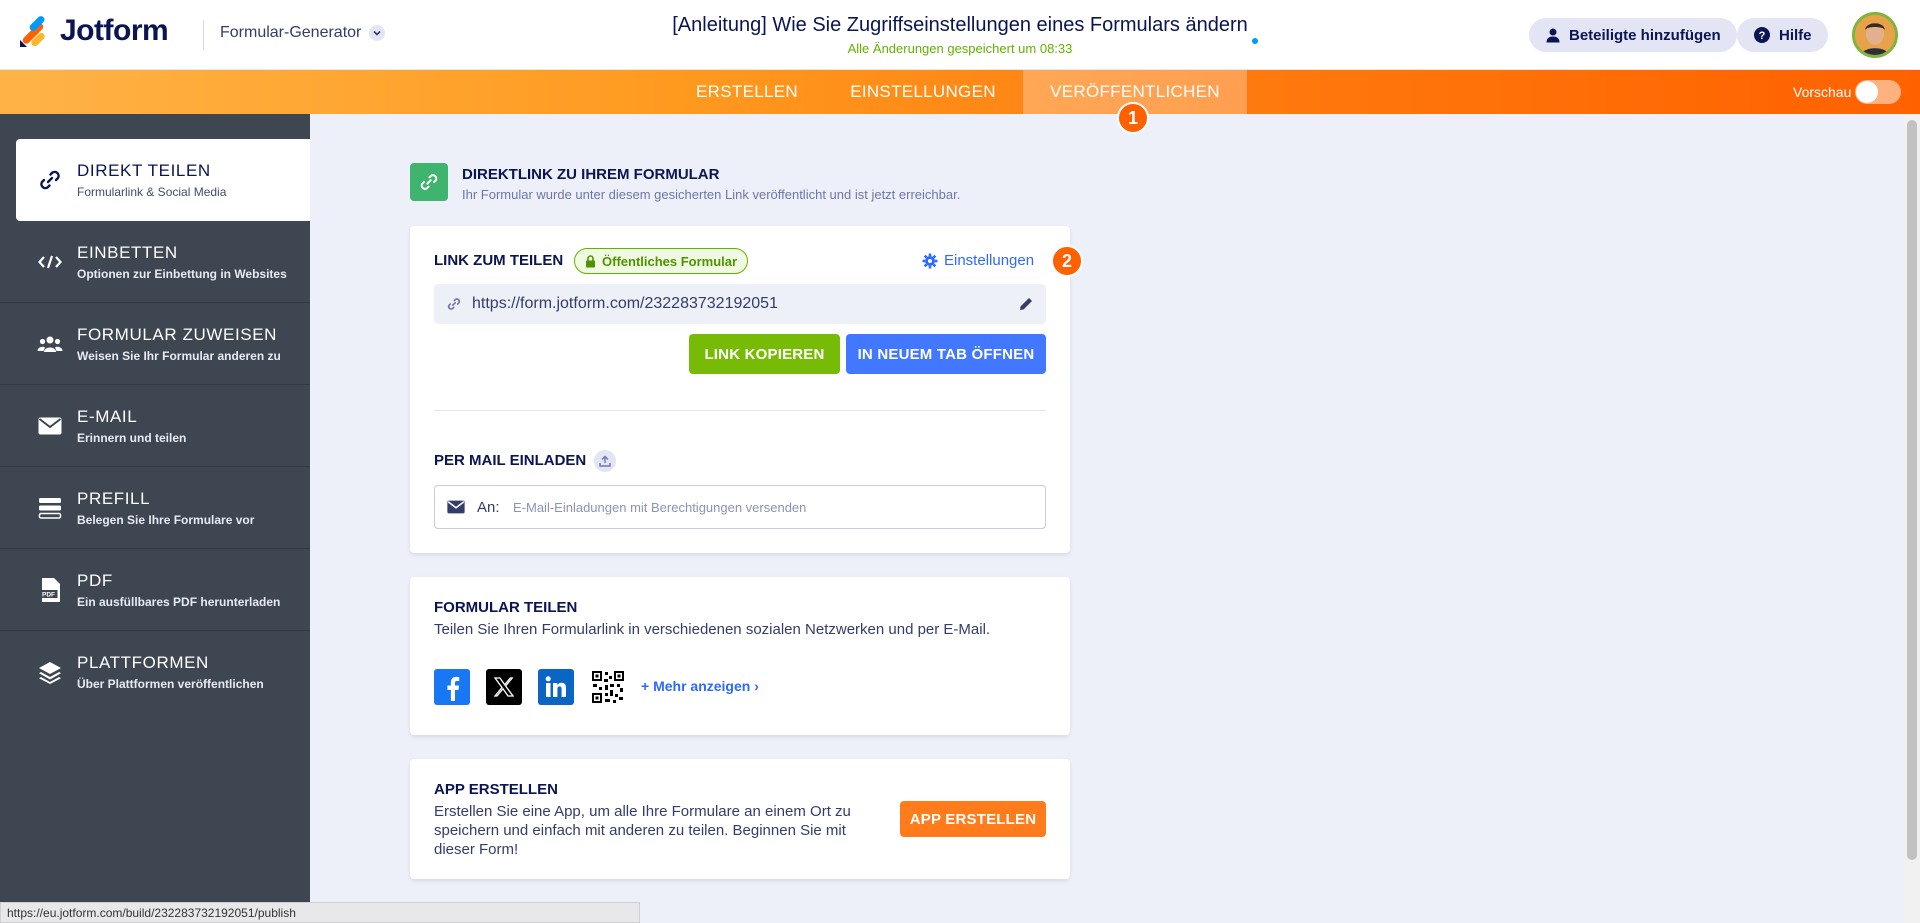  Describe the element at coordinates (764, 354) in the screenshot. I see `copy-link-button: LINK KOPIEREN` at that location.